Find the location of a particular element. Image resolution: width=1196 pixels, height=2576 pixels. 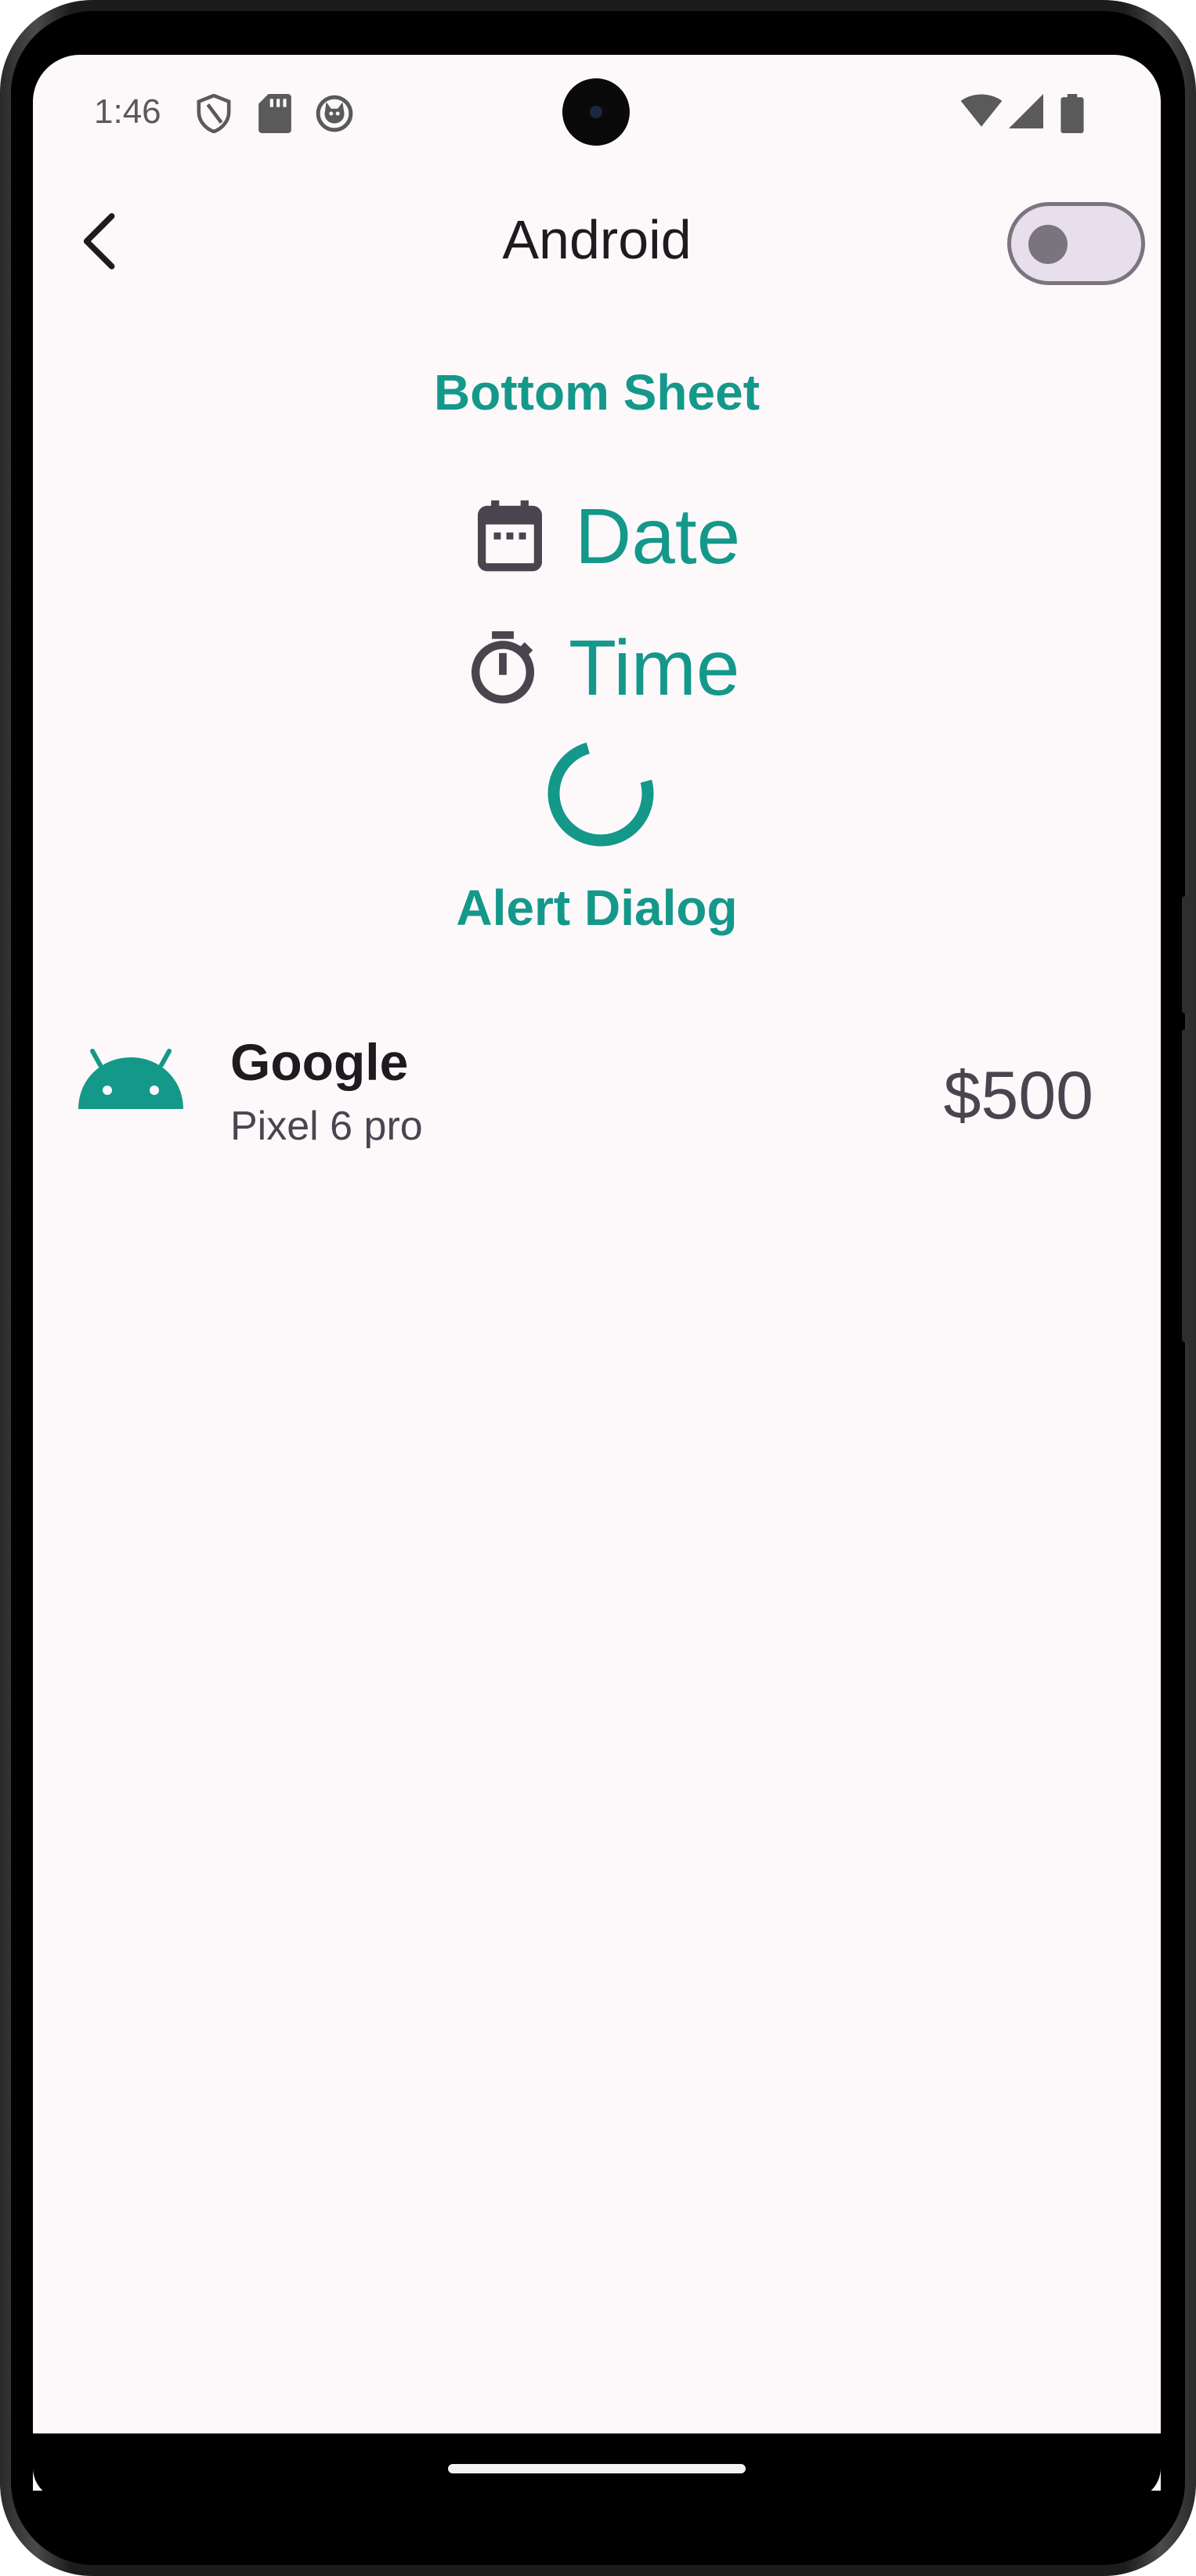

wifi-icon is located at coordinates (981, 110).